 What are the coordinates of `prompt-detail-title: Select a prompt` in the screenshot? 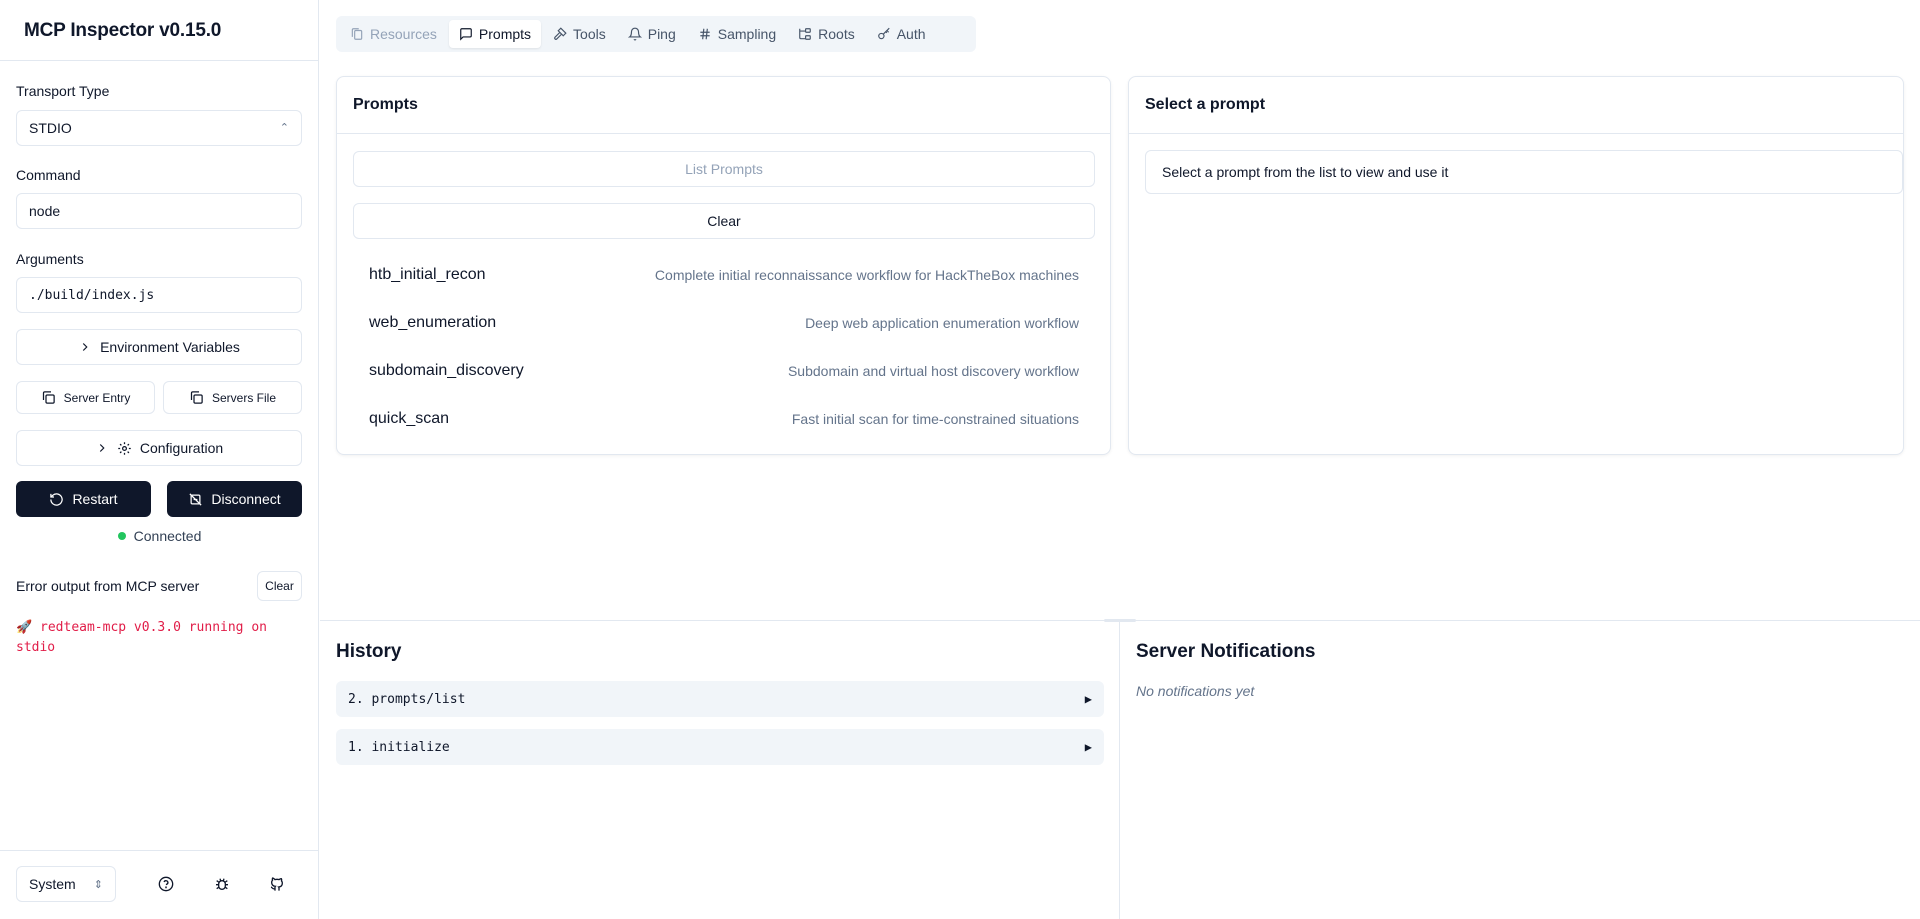 It's located at (1516, 105).